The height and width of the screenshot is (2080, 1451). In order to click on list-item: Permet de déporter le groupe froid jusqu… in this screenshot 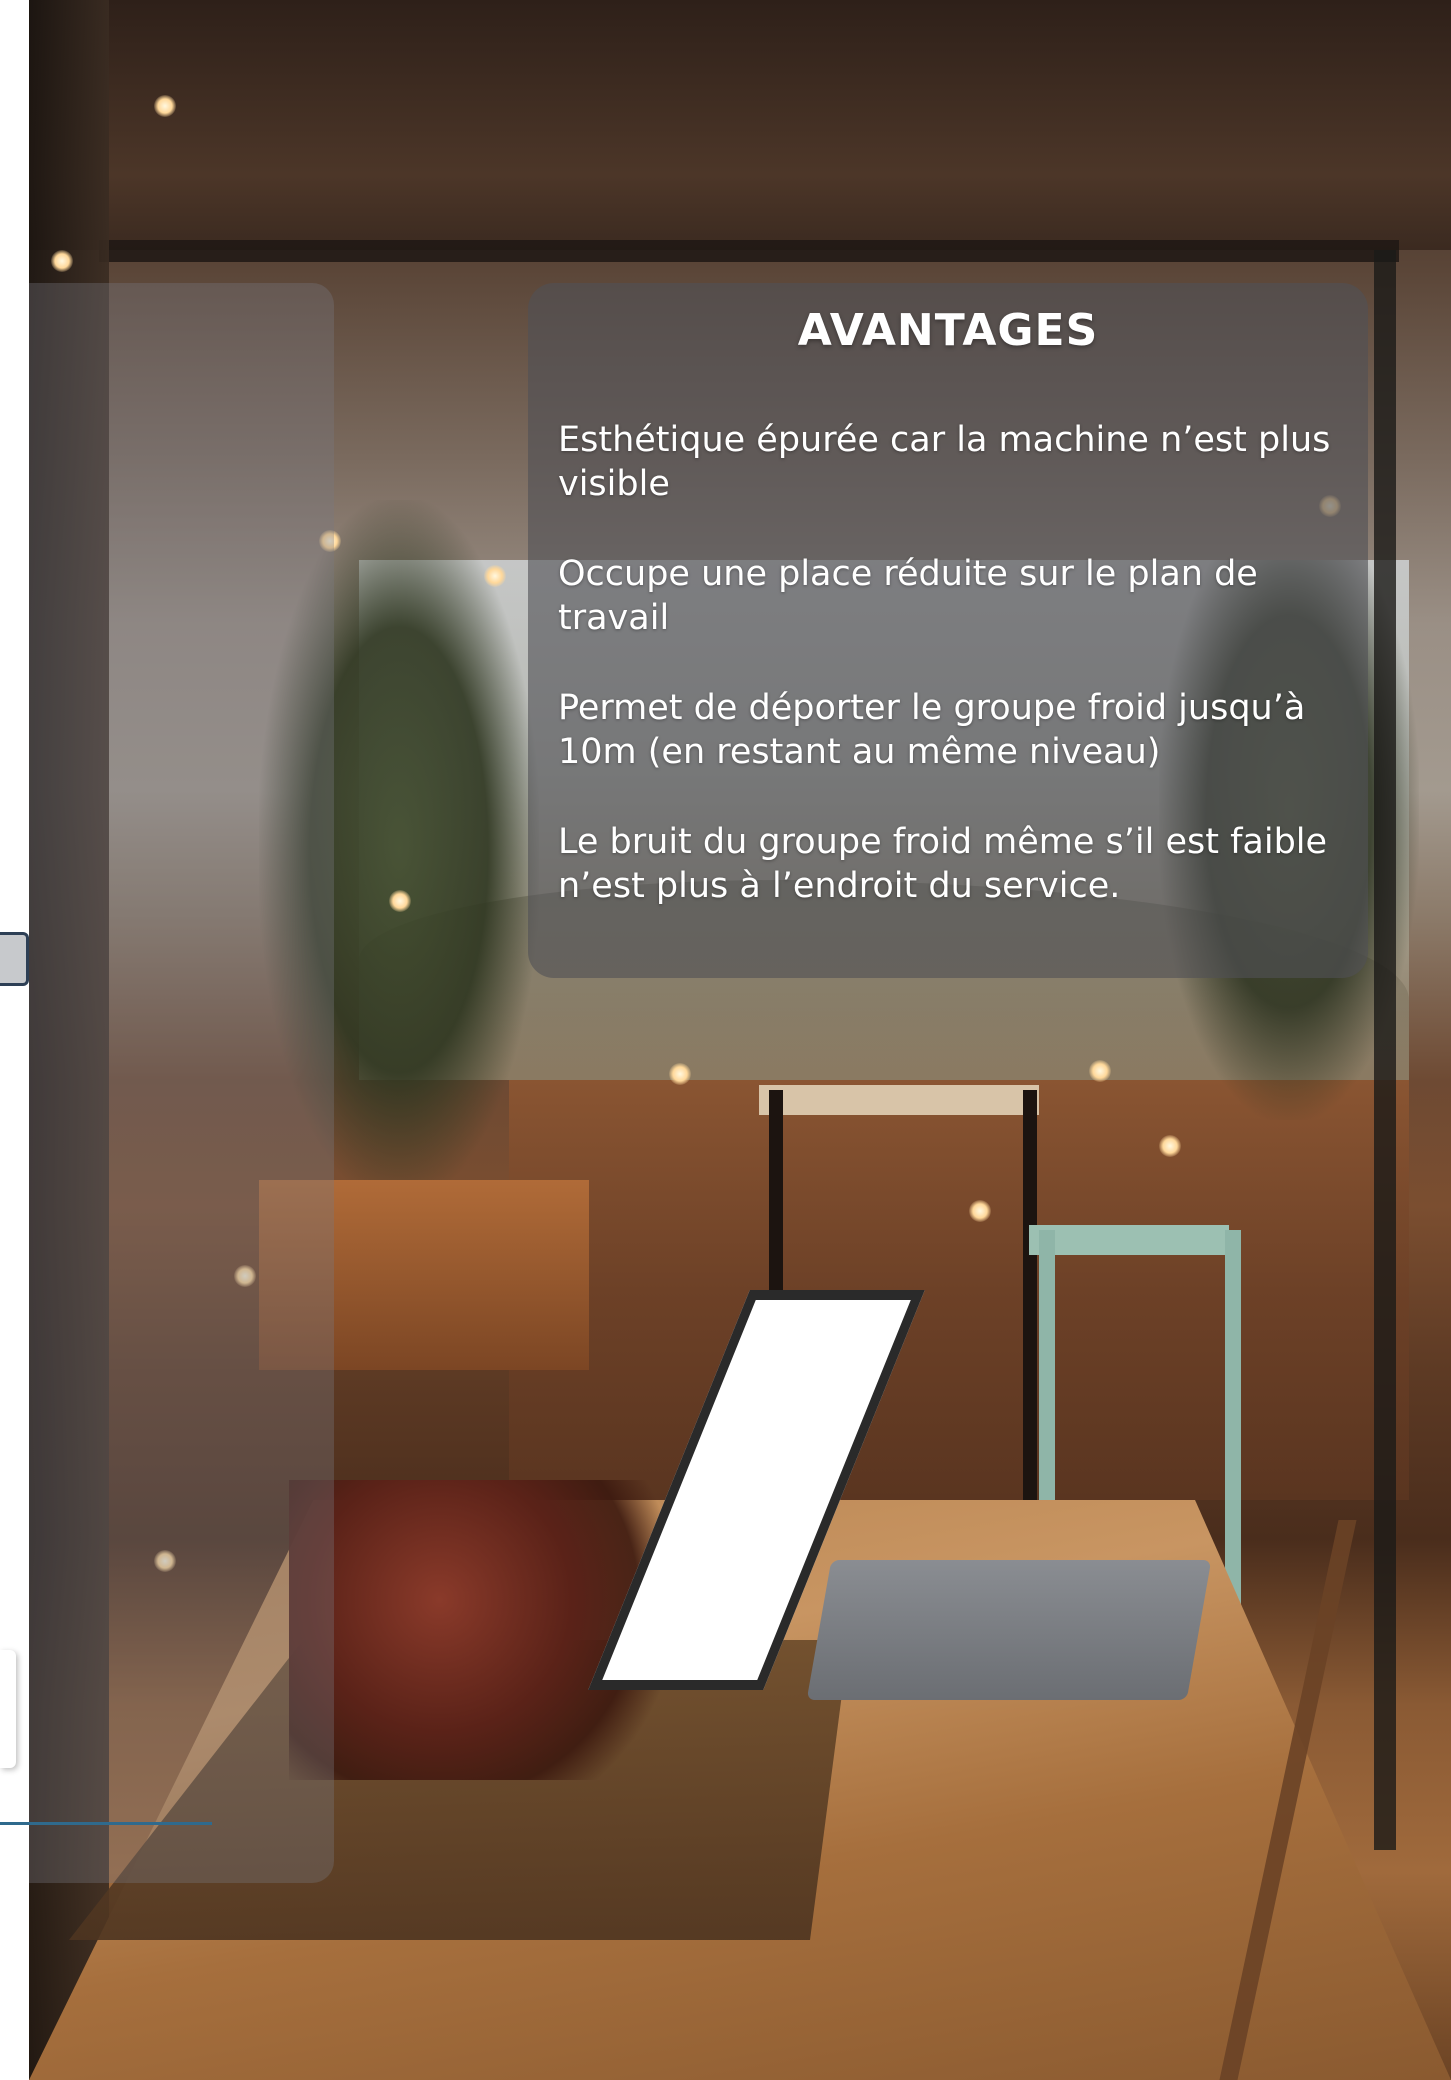, I will do `click(932, 730)`.